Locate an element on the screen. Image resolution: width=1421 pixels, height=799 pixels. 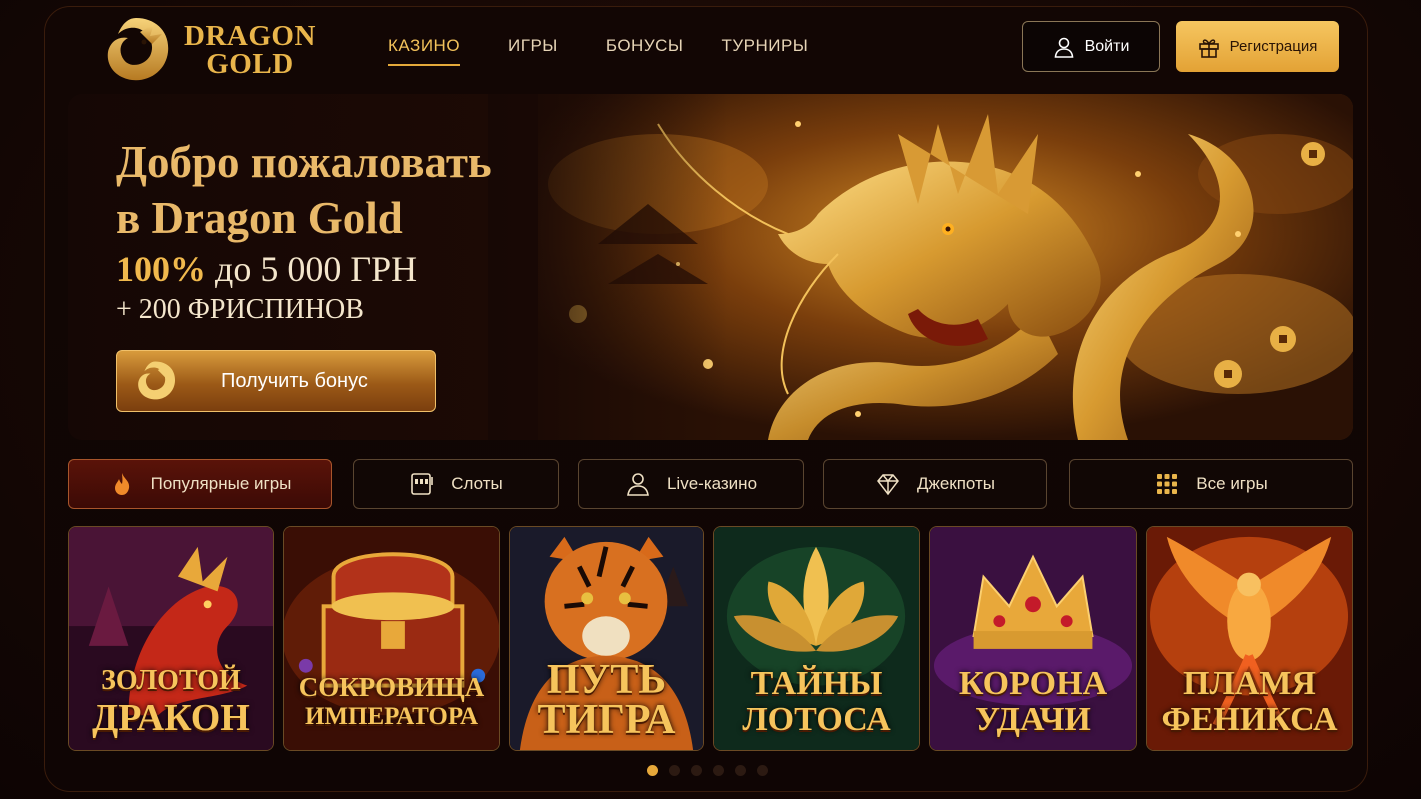
get-bonus-label: Получить бонус is located at coordinates (294, 380).